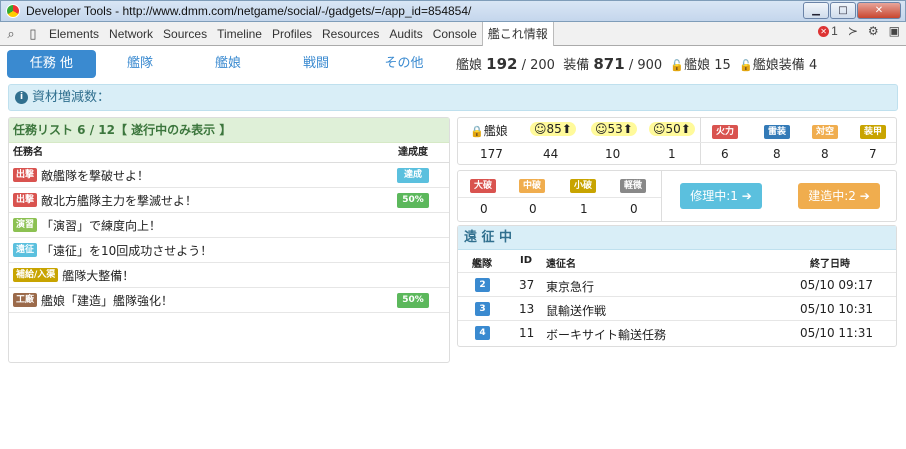  I want to click on quest-title: 任務リスト 6 / 12【 遂行中のみ表示 】, so click(229, 130).